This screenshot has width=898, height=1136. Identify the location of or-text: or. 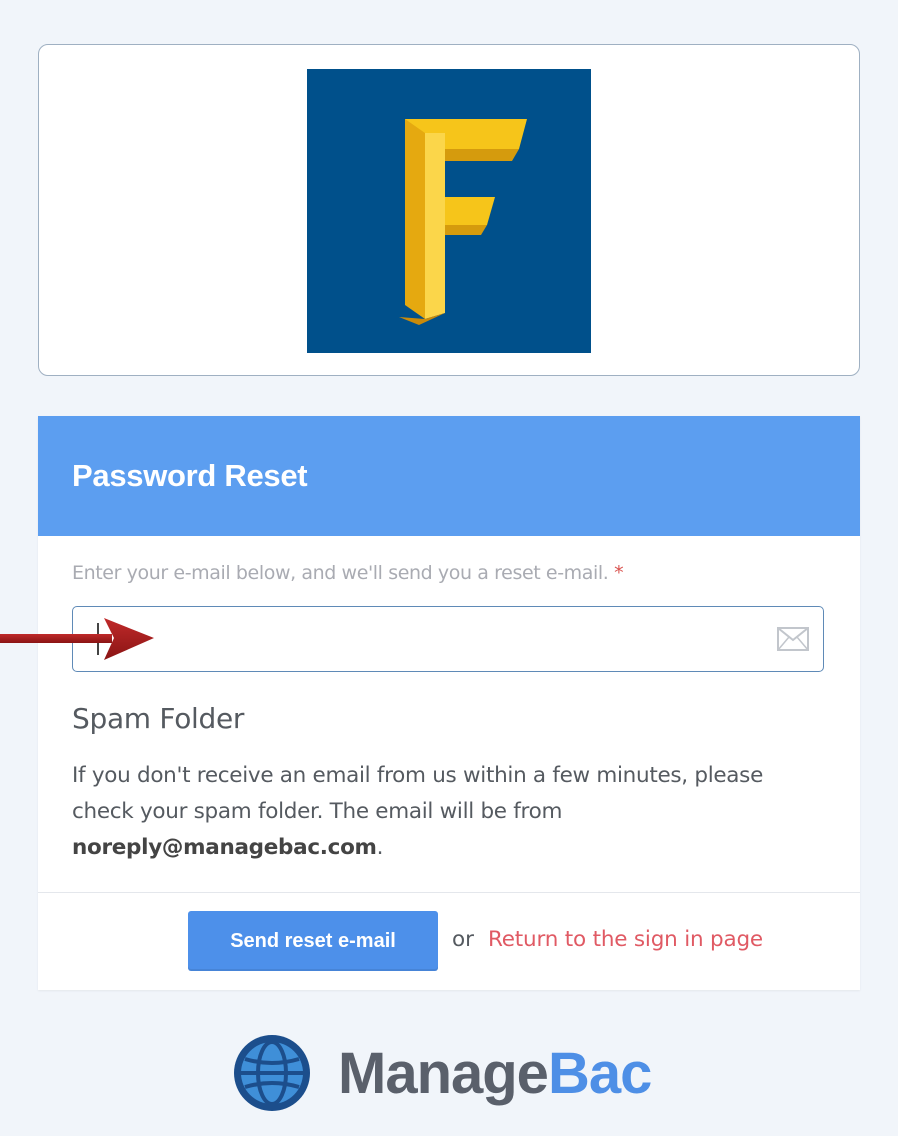
(463, 939).